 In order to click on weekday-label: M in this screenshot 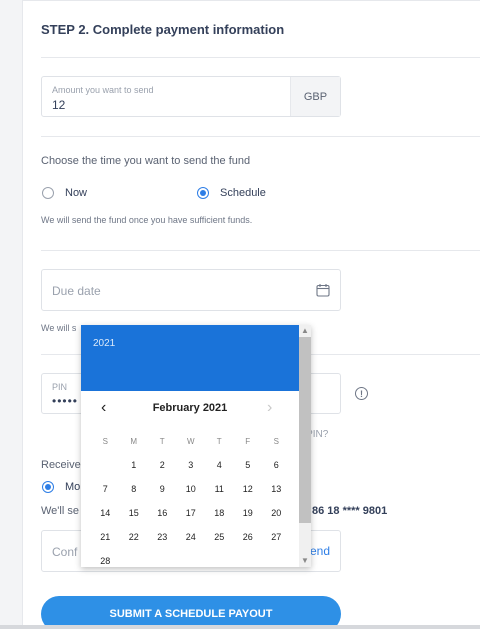, I will do `click(134, 441)`.